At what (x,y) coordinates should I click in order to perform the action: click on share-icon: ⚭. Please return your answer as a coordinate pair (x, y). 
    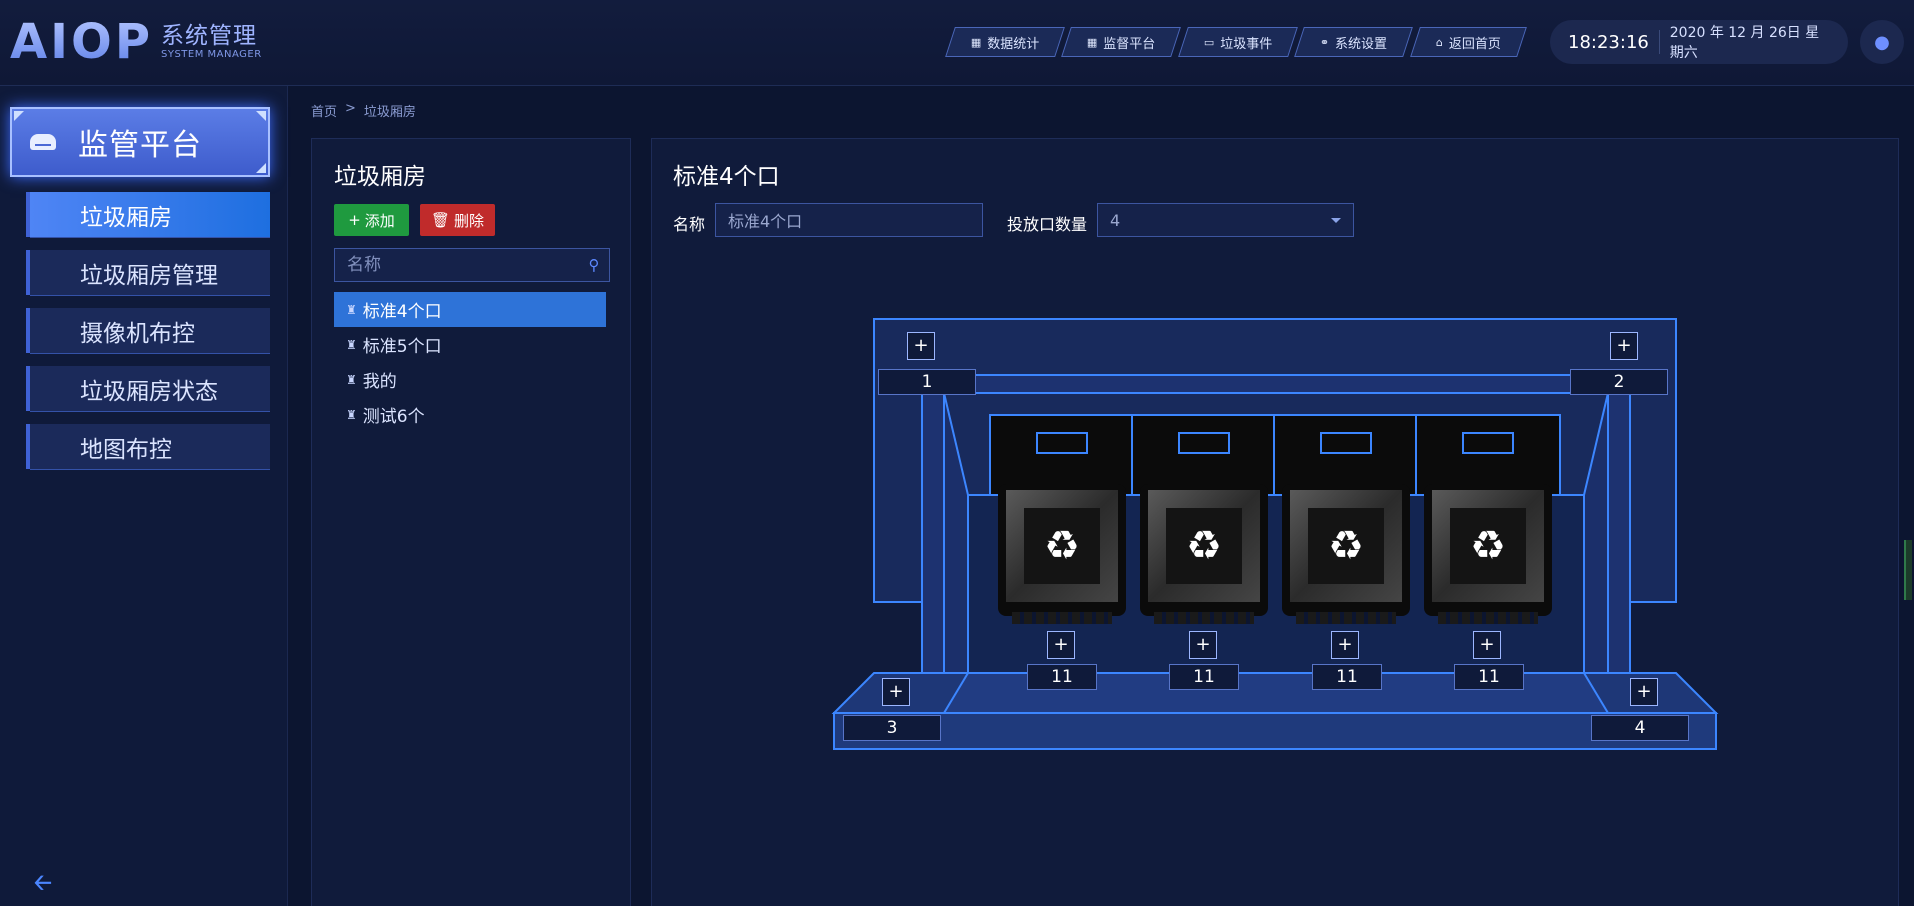
    Looking at the image, I should click on (1325, 42).